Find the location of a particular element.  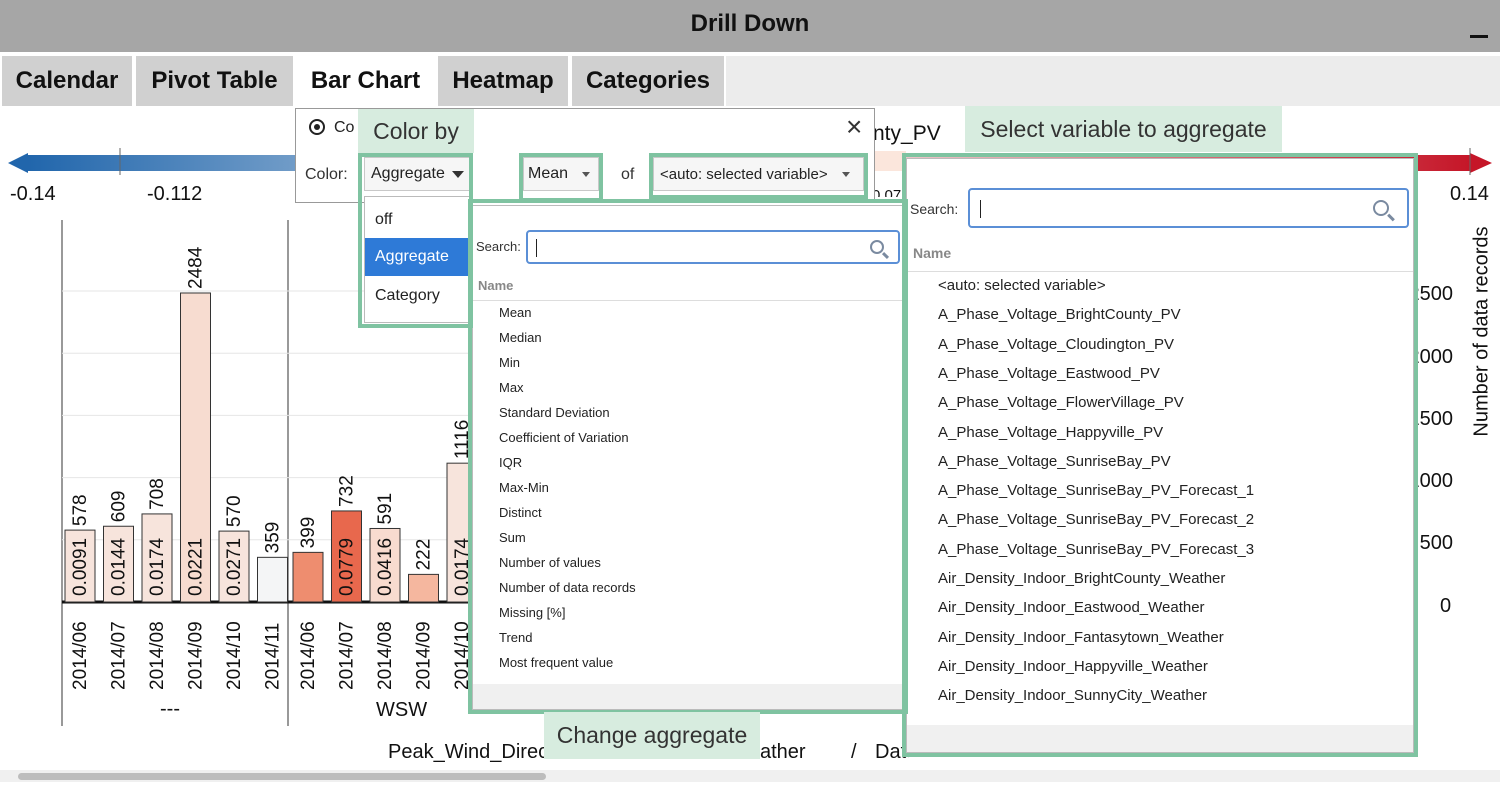

bar-count-label: 578 is located at coordinates (80, 510).